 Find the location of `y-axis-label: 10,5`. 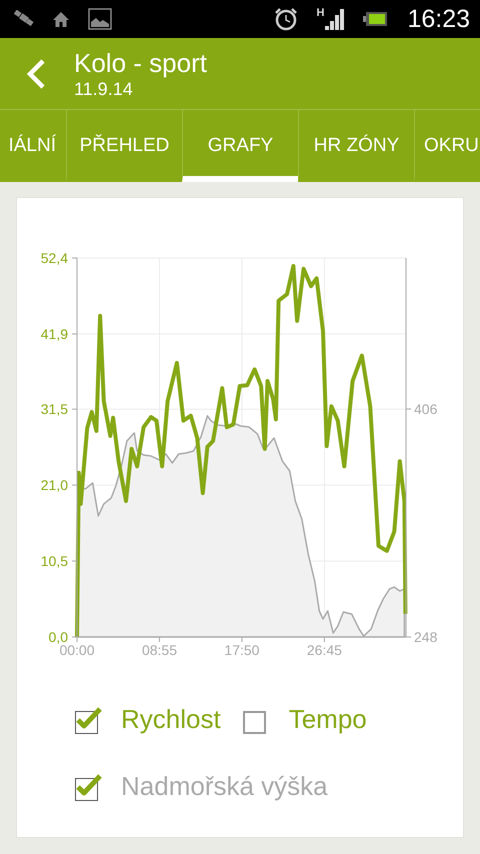

y-axis-label: 10,5 is located at coordinates (54, 561).